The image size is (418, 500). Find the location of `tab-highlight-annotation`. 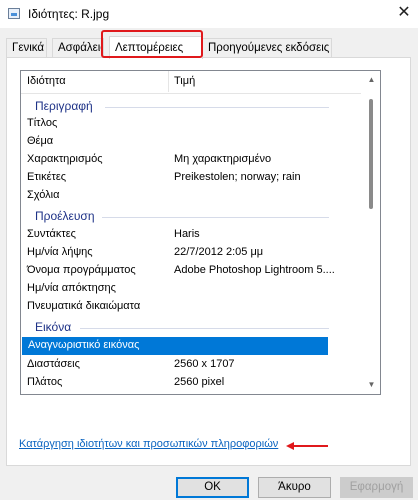

tab-highlight-annotation is located at coordinates (152, 44).